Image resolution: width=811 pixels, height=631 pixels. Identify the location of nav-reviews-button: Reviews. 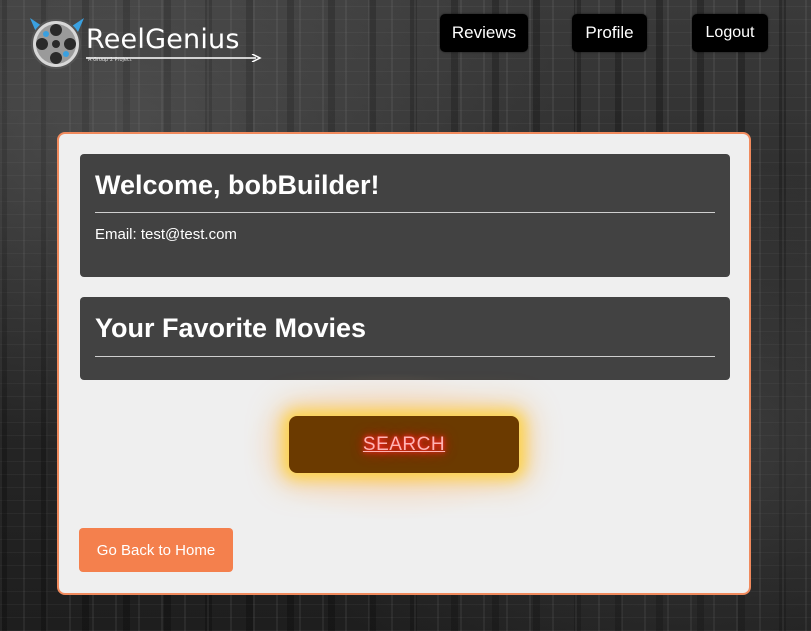
(484, 33).